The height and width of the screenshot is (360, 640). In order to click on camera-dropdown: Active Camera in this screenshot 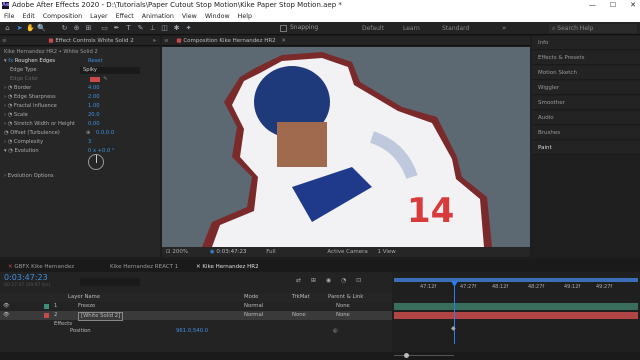, I will do `click(347, 252)`.